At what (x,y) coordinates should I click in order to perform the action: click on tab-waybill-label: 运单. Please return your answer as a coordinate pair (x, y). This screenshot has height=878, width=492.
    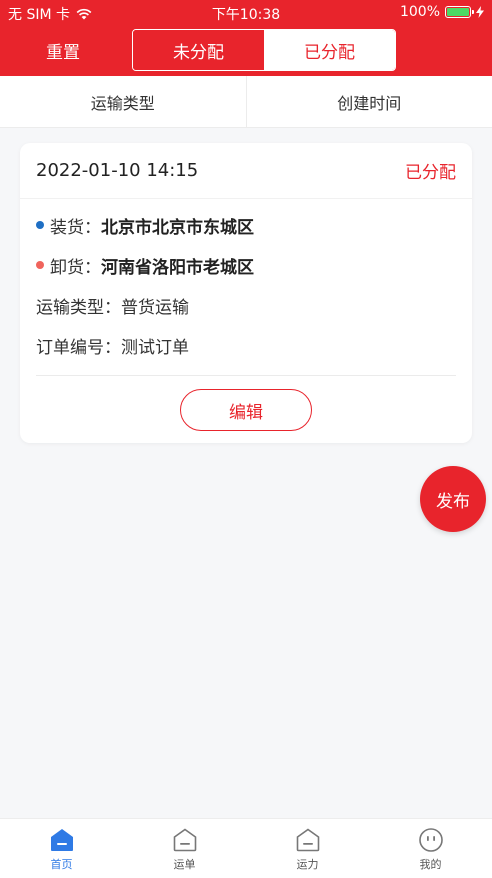
    Looking at the image, I should click on (184, 864).